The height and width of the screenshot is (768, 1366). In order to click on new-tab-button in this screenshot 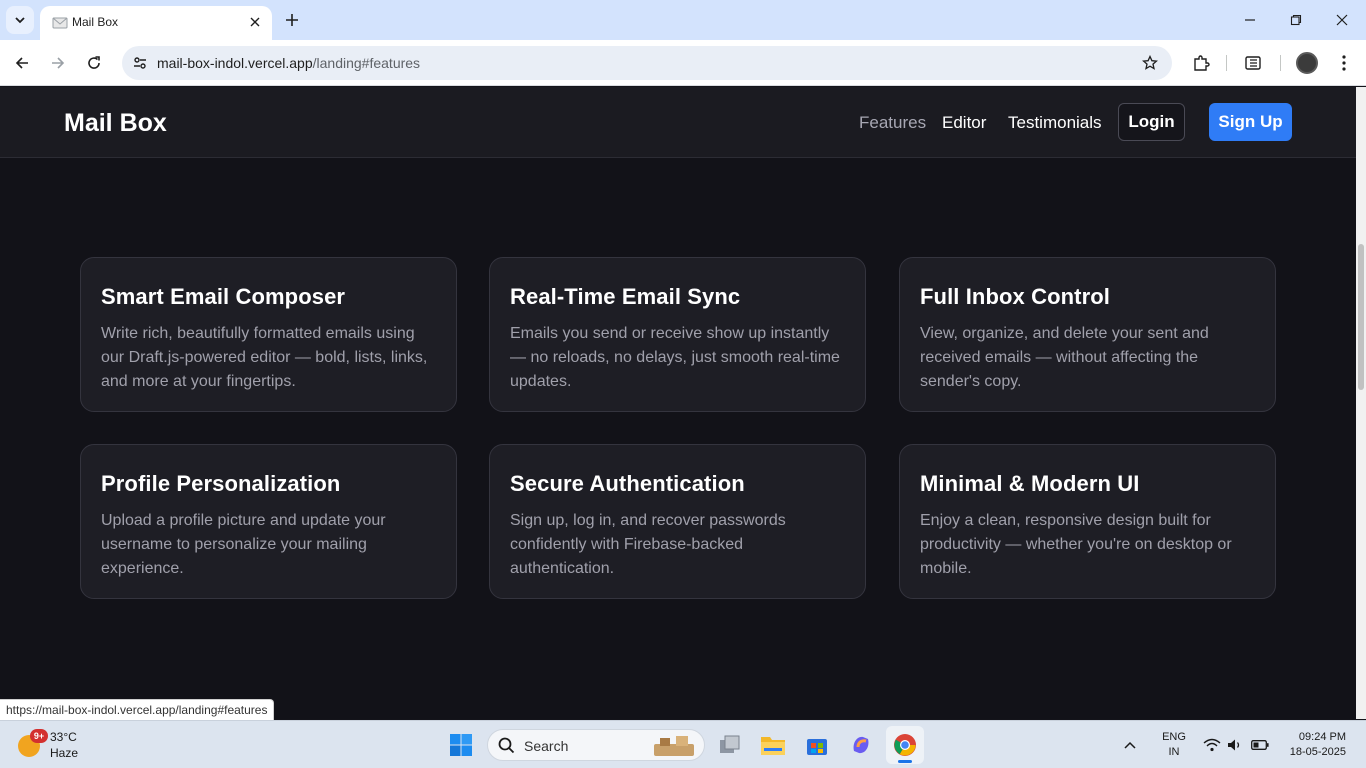, I will do `click(292, 20)`.